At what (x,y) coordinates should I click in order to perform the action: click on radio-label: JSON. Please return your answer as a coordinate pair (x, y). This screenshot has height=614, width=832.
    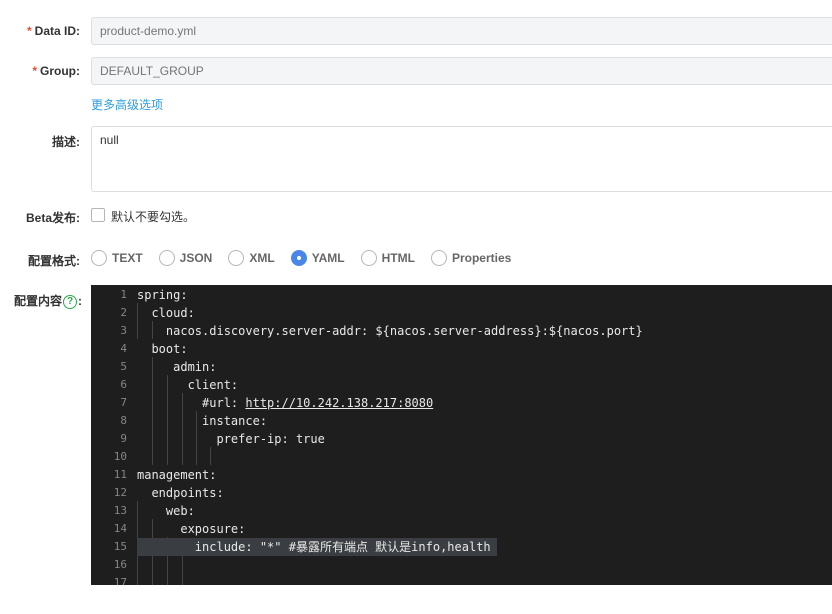
    Looking at the image, I should click on (196, 258).